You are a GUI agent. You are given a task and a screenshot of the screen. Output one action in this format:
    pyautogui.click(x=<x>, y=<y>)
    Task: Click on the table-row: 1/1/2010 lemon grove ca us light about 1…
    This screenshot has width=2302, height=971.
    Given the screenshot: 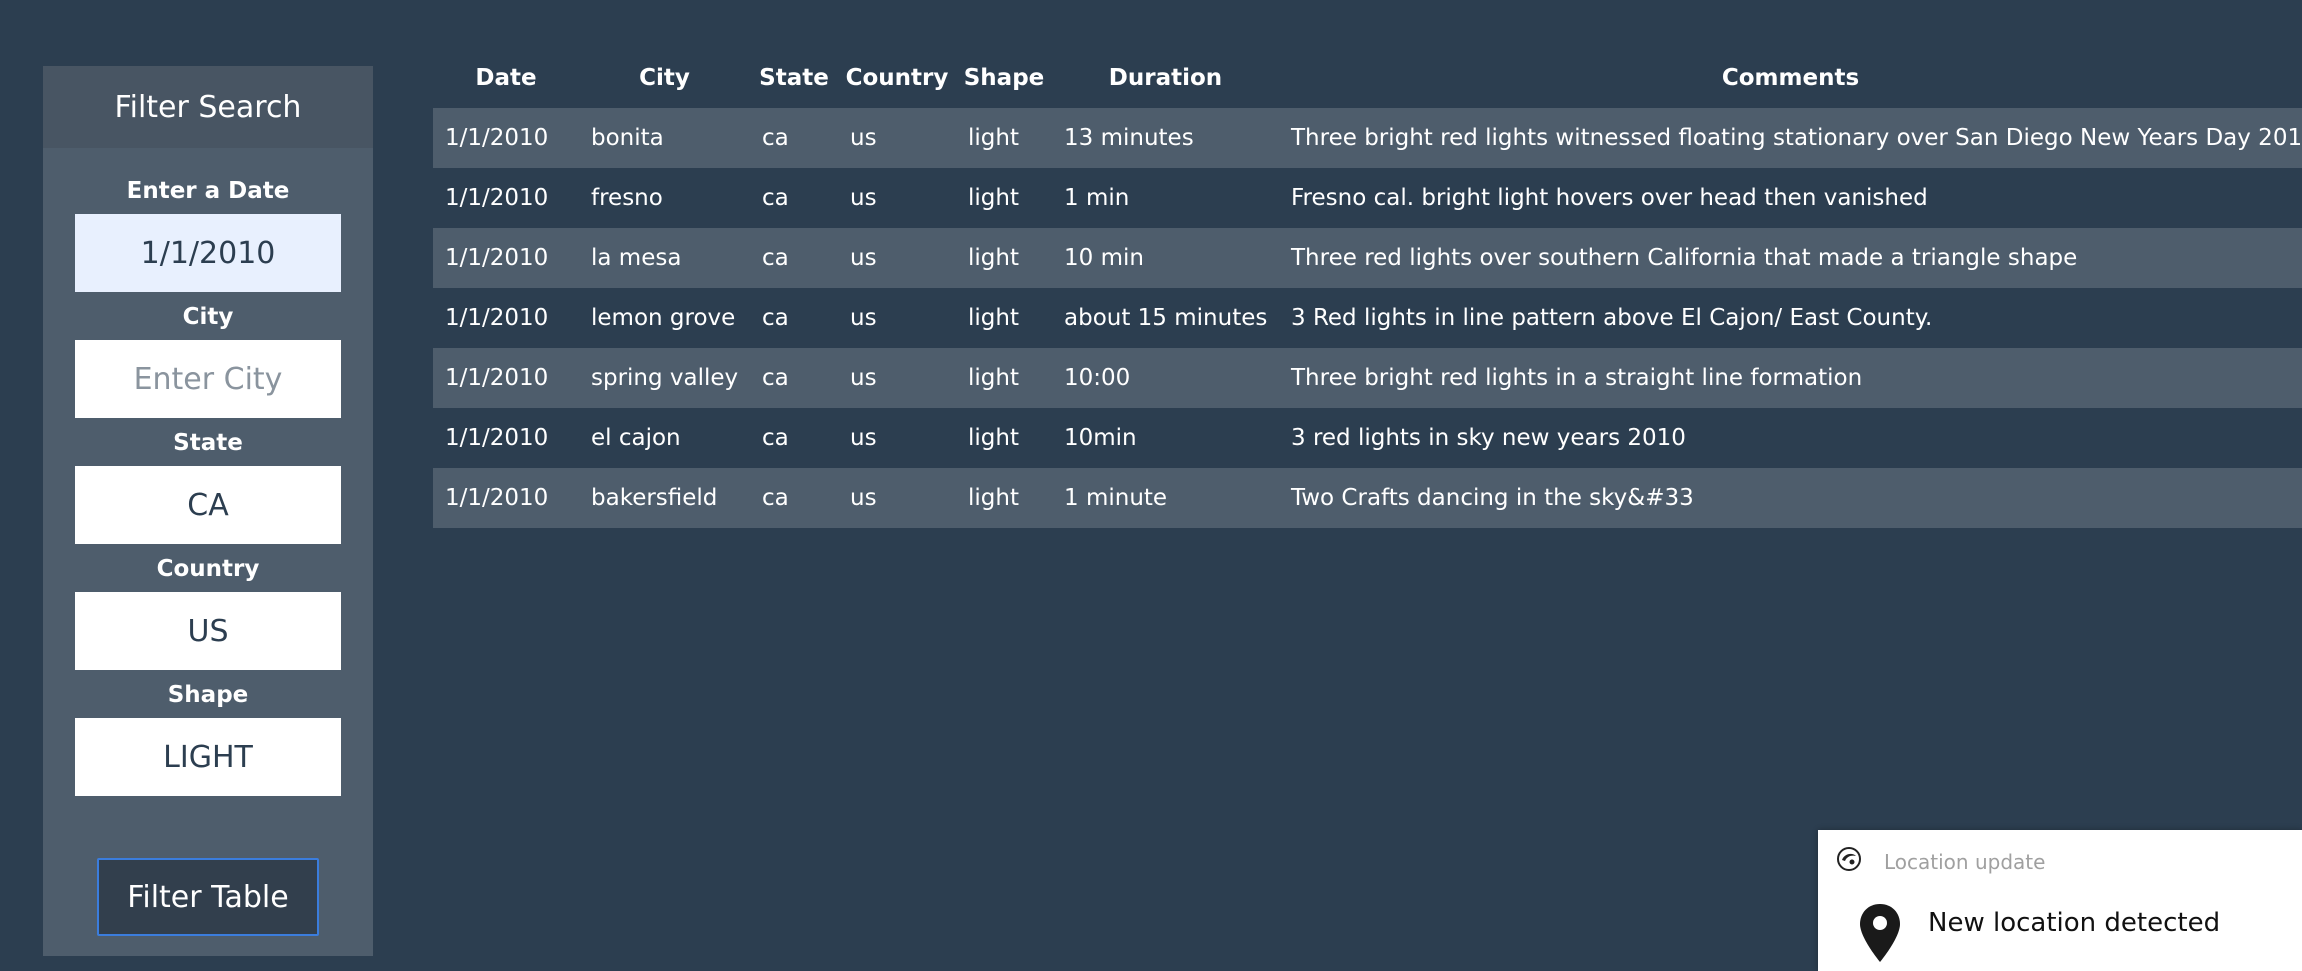 What is the action you would take?
    pyautogui.click(x=1367, y=318)
    